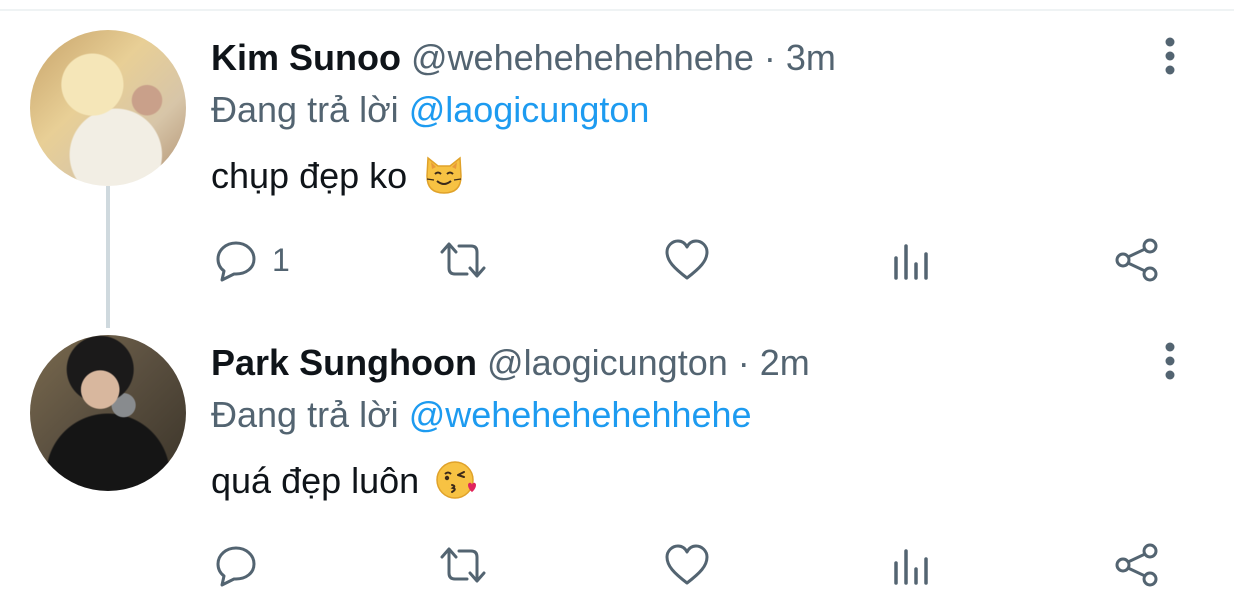  I want to click on handle: @wehehehehehhehe, so click(582, 57).